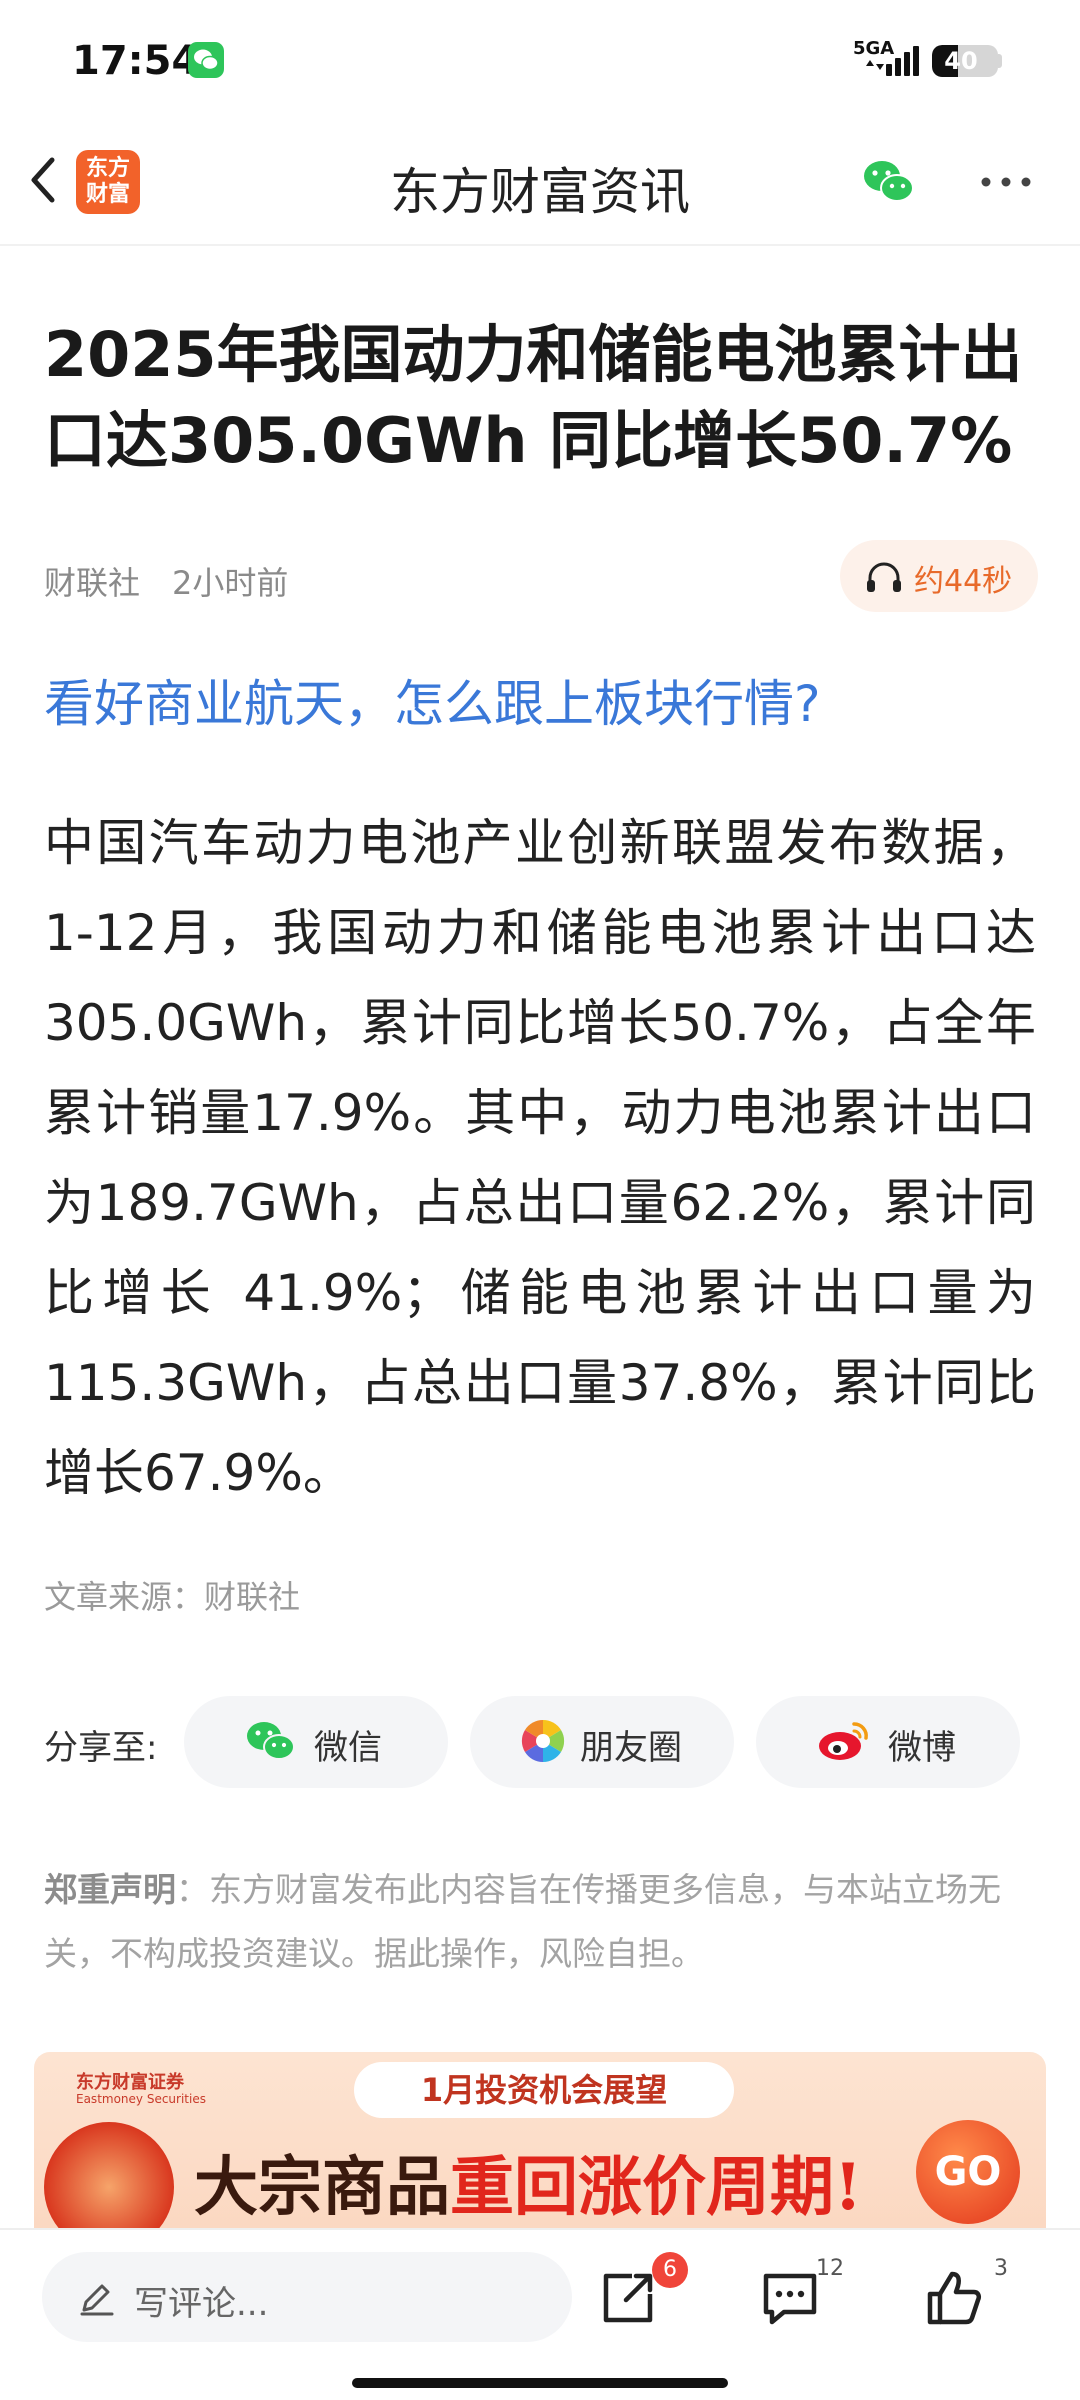 This screenshot has height=2400, width=1080. I want to click on article-source-line: 文章来源：财联社, so click(172, 1597).